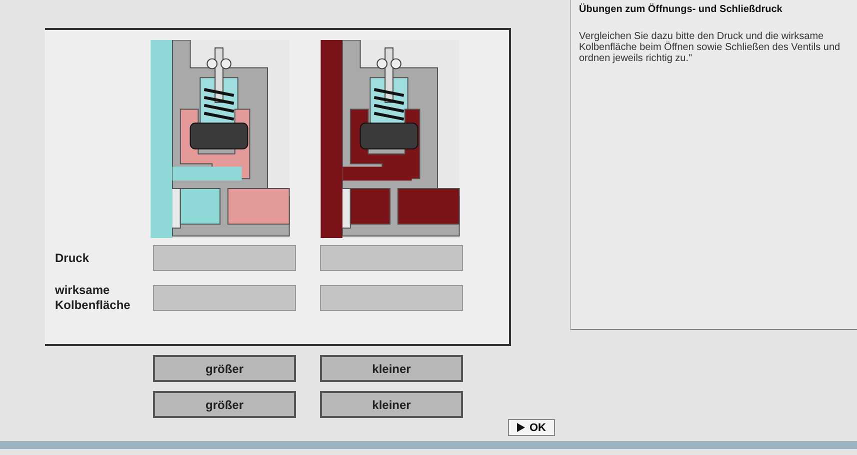 The image size is (857, 455). What do you see at coordinates (681, 9) in the screenshot?
I see `info-title: Übungen zum Öffnungs- und Schließdruck` at bounding box center [681, 9].